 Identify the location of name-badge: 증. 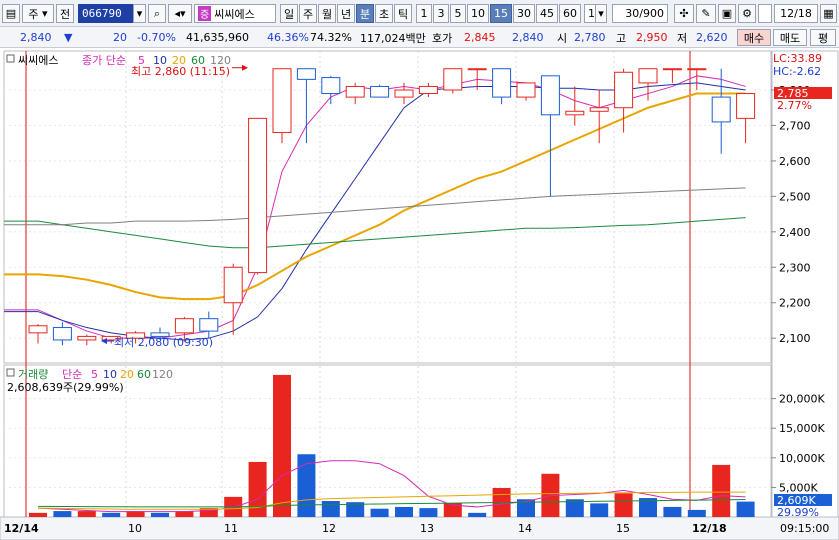
(205, 13).